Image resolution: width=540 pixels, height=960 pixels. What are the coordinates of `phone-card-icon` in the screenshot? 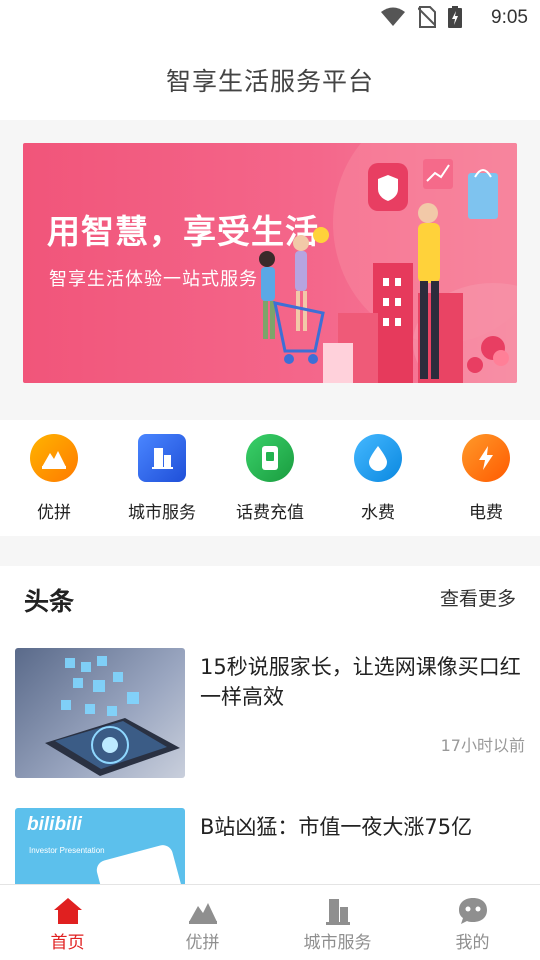 It's located at (270, 458).